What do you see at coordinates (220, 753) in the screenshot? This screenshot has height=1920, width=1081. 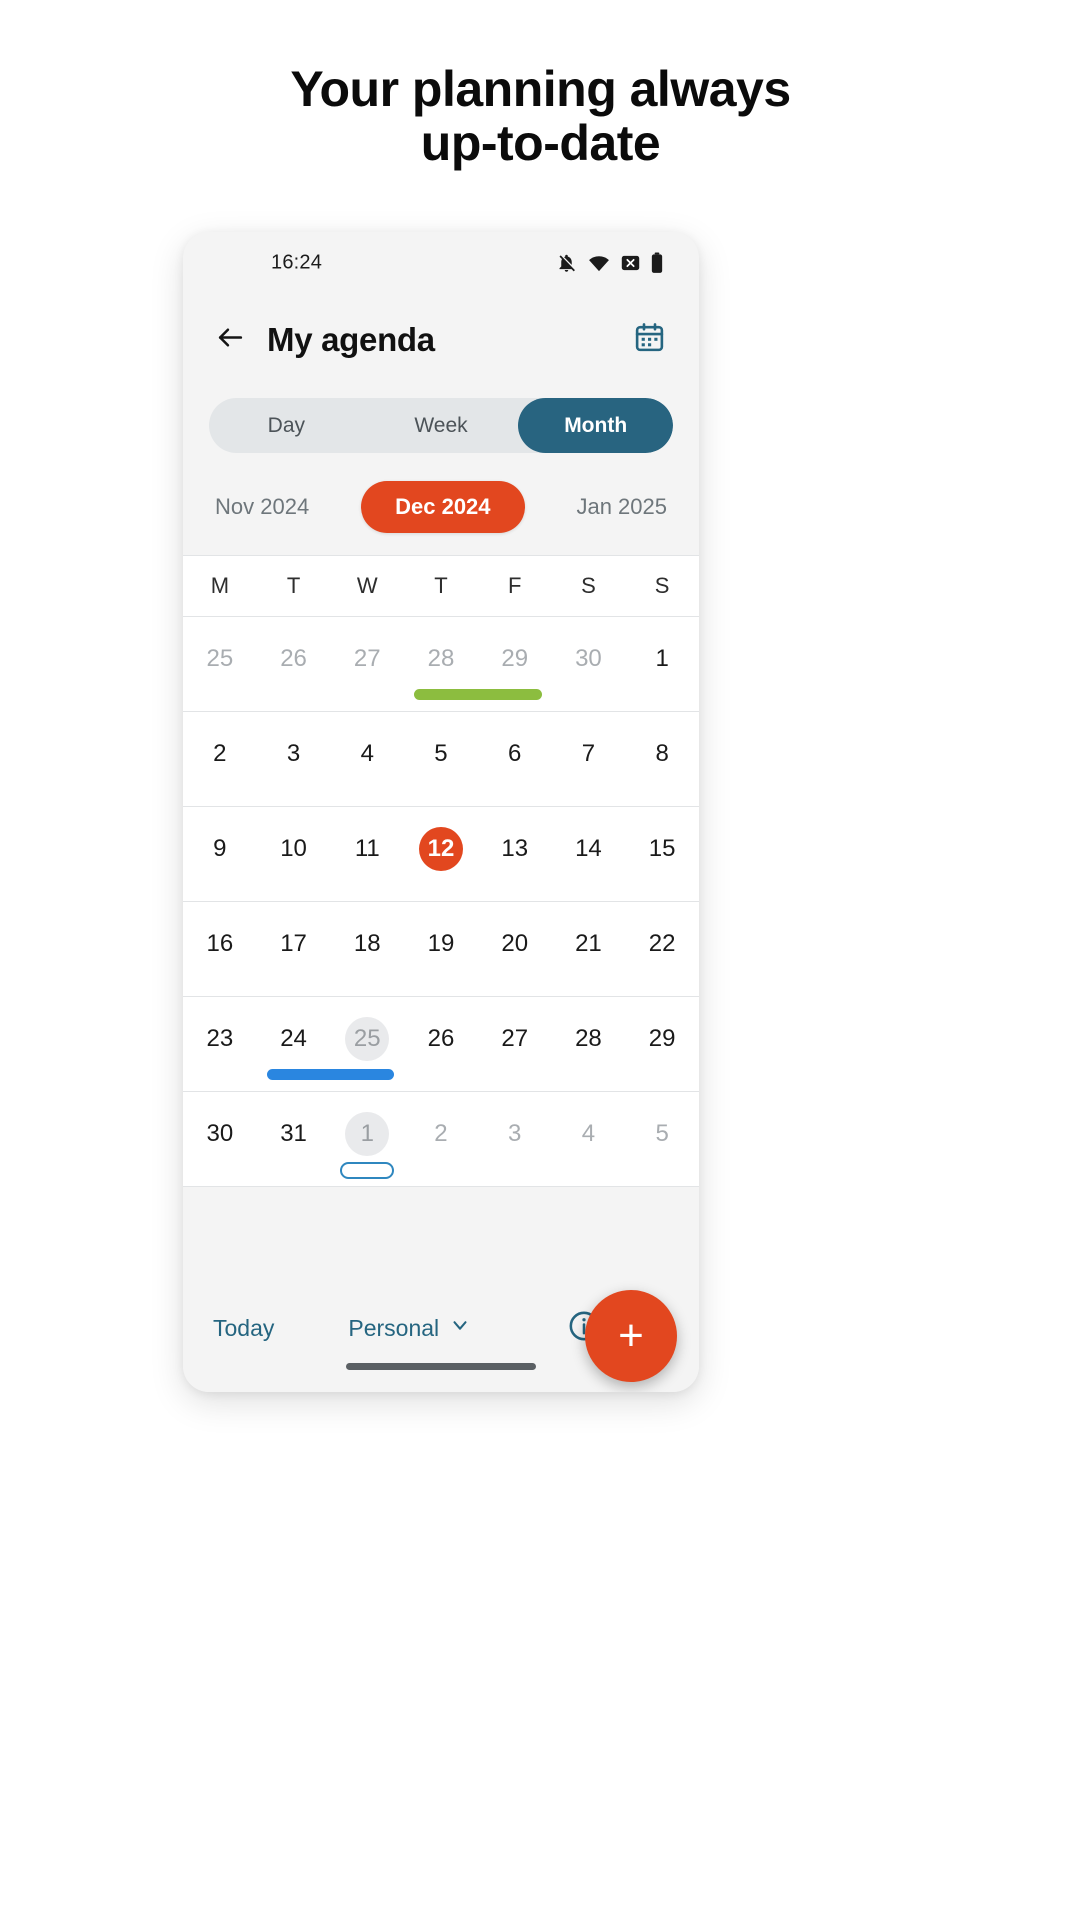 I see `calendar-day-number: 2` at bounding box center [220, 753].